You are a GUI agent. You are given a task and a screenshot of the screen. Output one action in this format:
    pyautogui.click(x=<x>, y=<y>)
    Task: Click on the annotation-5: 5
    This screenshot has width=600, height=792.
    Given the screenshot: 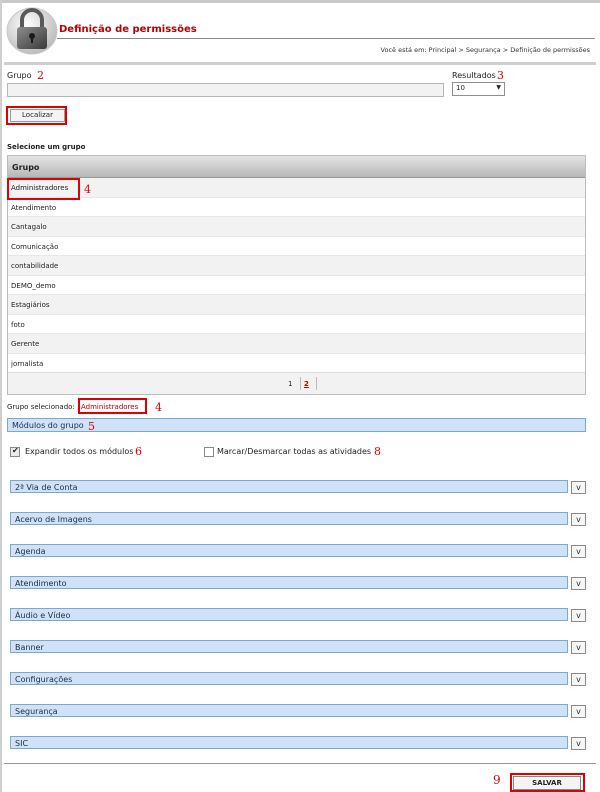 What is the action you would take?
    pyautogui.click(x=91, y=426)
    